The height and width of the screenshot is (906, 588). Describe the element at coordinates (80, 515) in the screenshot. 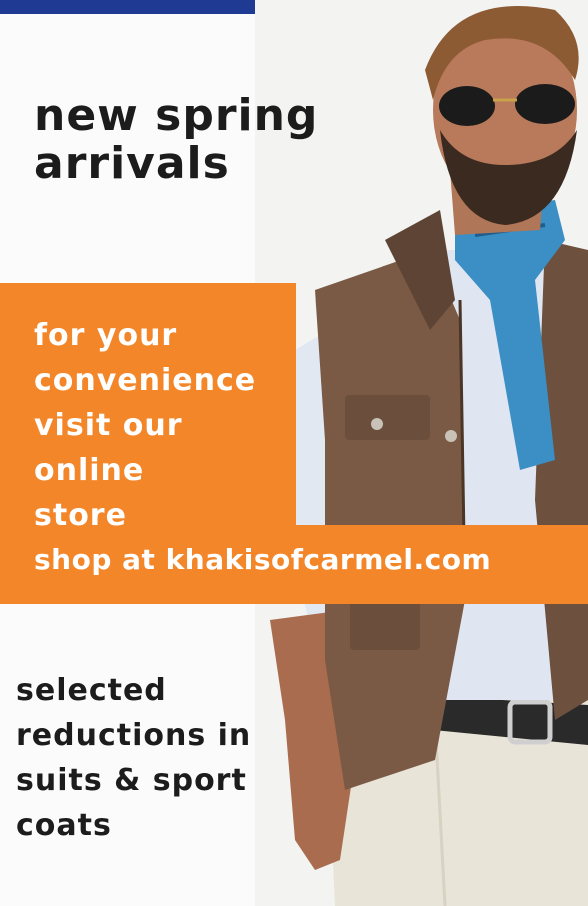

I see `convenience-line-5: store` at that location.